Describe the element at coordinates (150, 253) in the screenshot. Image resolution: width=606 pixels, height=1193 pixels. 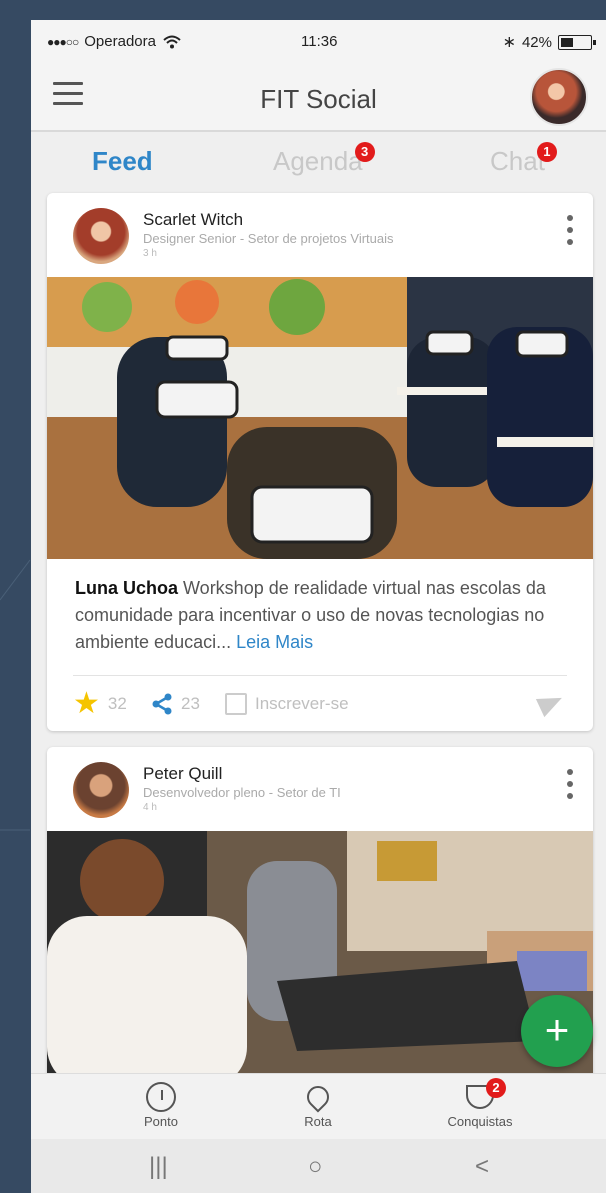
I see `post-time: 3 h` at that location.